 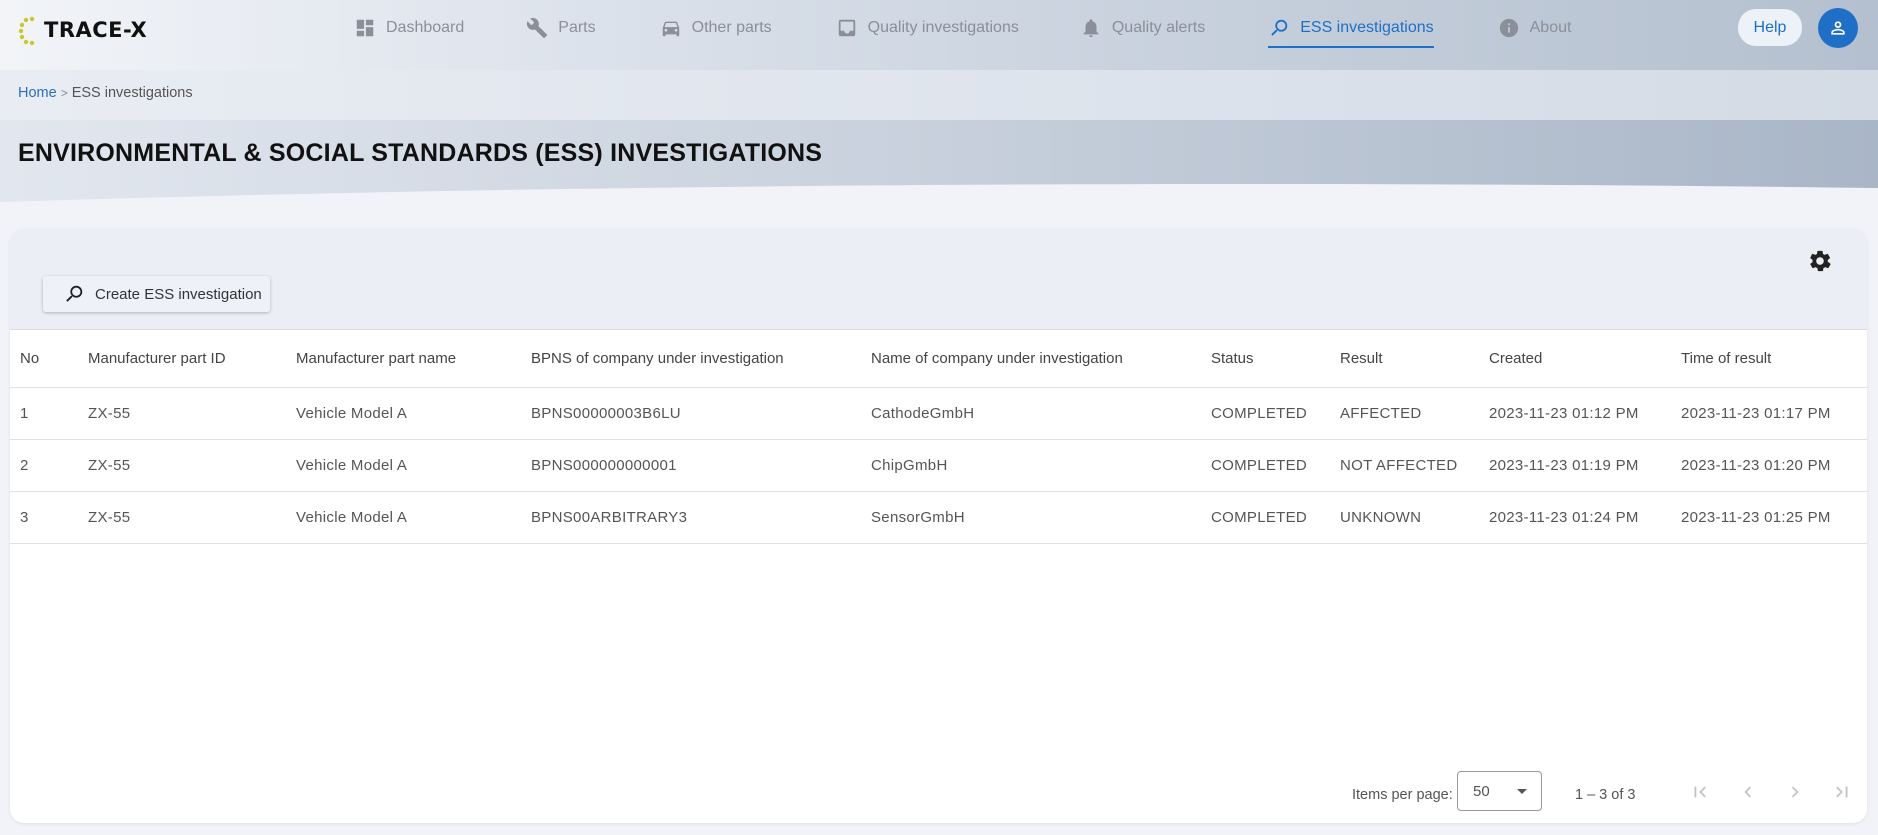 I want to click on wrench-icon, so click(x=537, y=28).